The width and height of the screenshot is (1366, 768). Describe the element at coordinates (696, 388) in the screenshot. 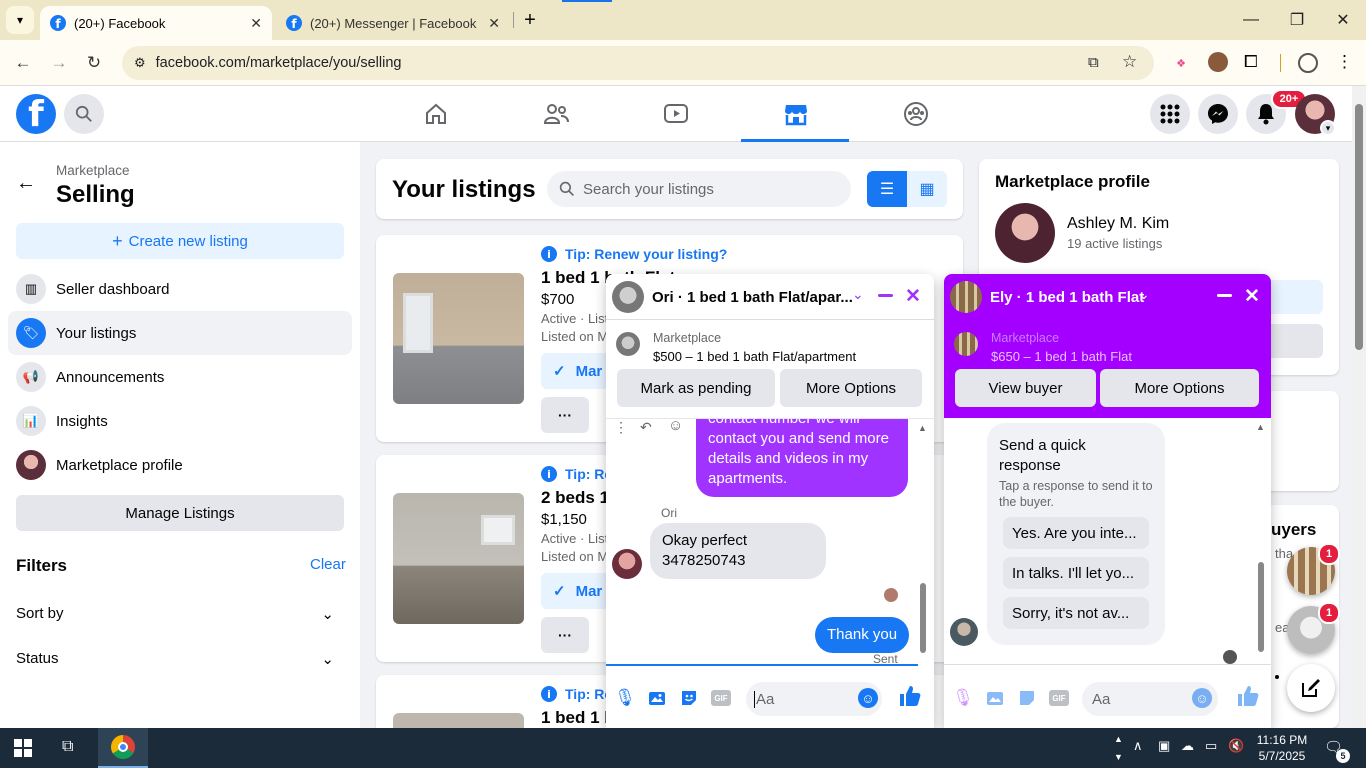

I see `mark-as-pending-button: Mark as pending` at that location.